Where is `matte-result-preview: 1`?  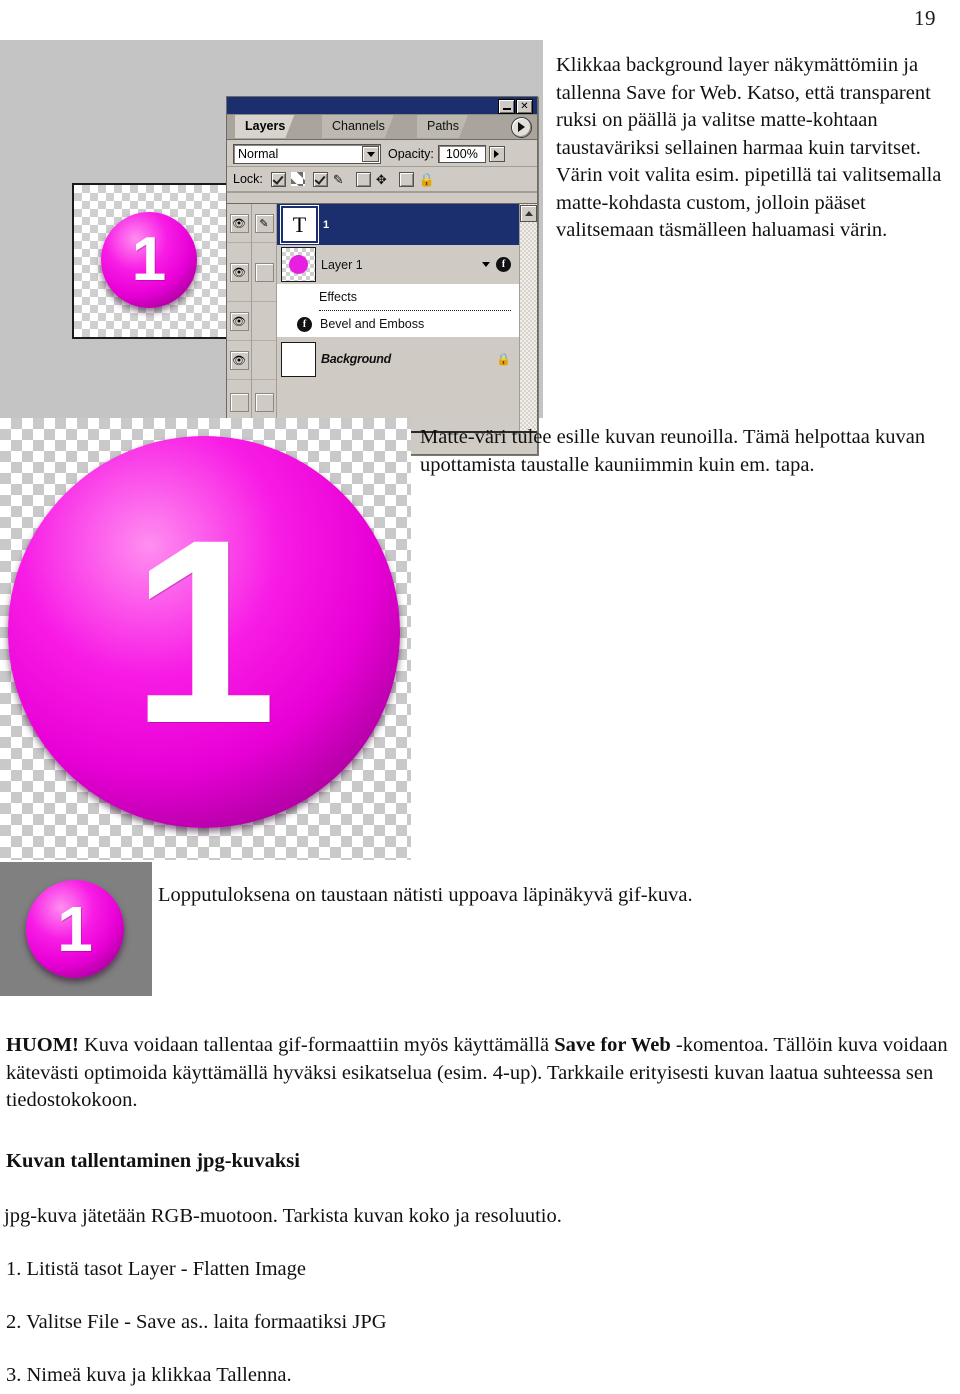
matte-result-preview: 1 is located at coordinates (76, 929).